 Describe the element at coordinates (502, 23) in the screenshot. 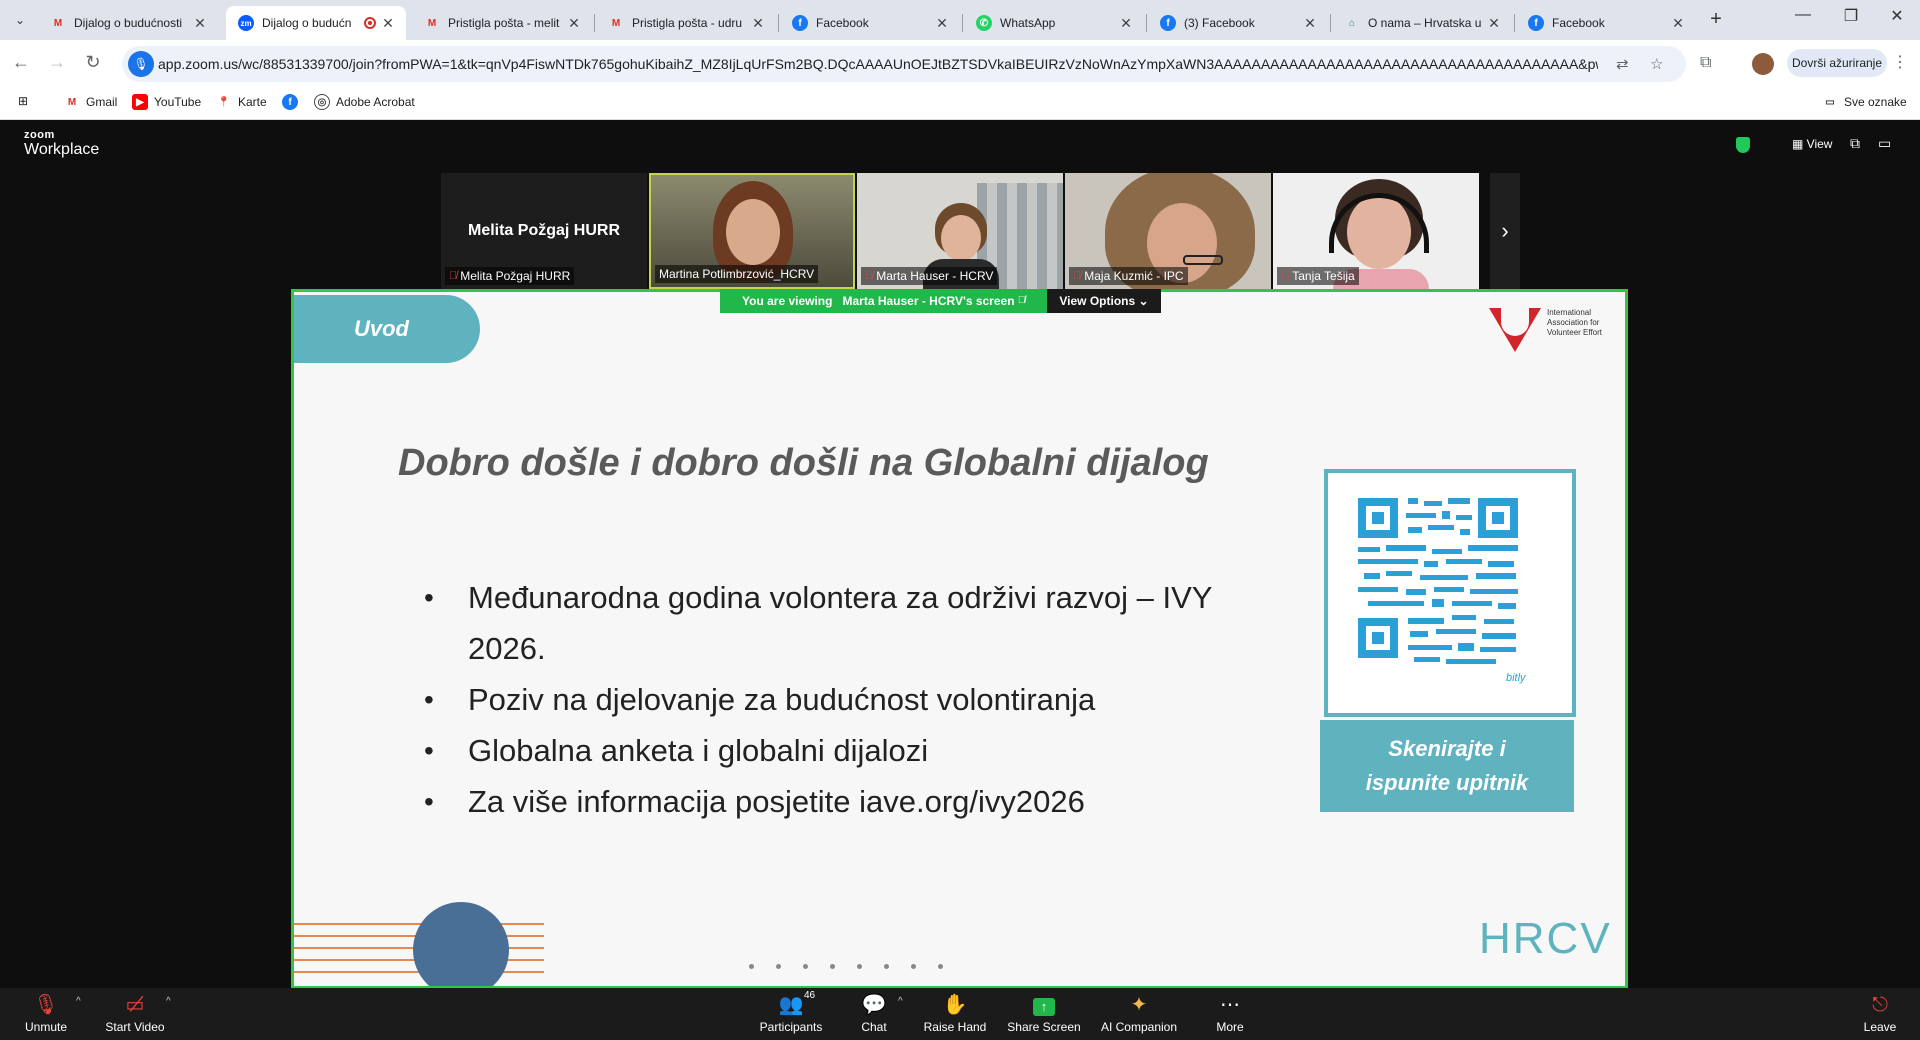

I see `browser-tab: M Pristigla pošta - melit ✕` at that location.